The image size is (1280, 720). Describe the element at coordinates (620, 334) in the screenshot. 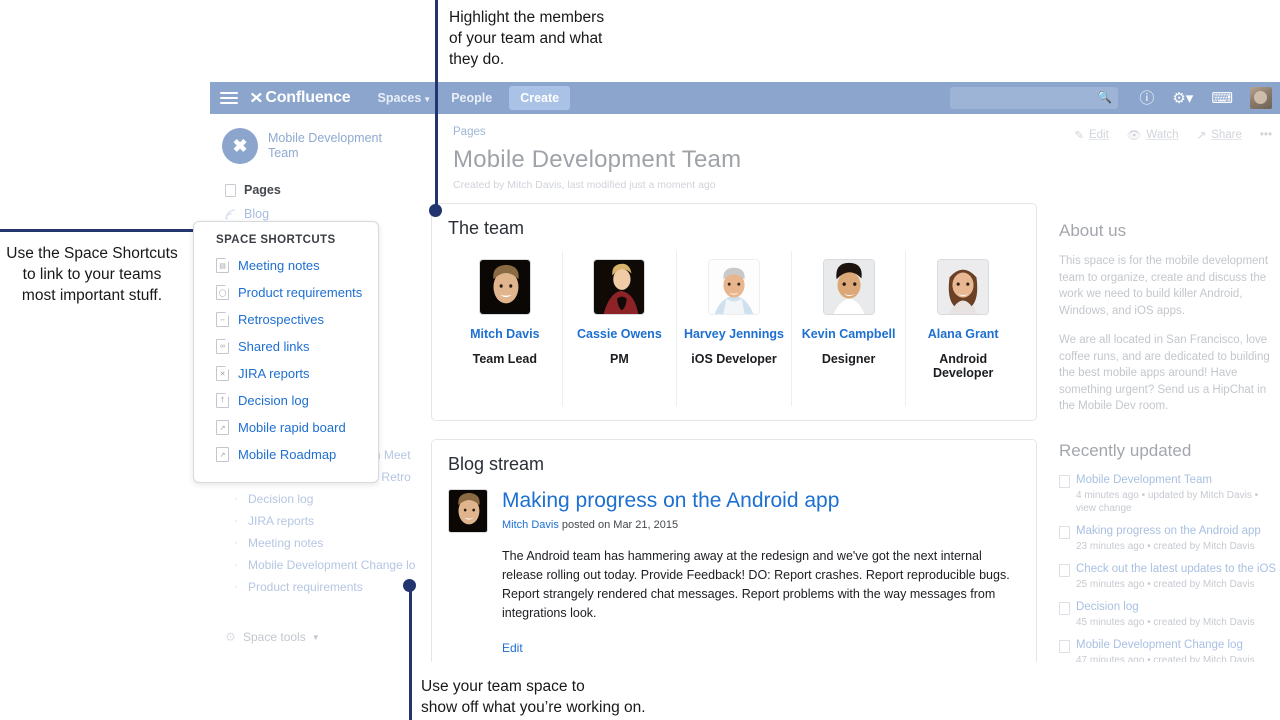

I see `team-member-name: Cassie Owens` at that location.